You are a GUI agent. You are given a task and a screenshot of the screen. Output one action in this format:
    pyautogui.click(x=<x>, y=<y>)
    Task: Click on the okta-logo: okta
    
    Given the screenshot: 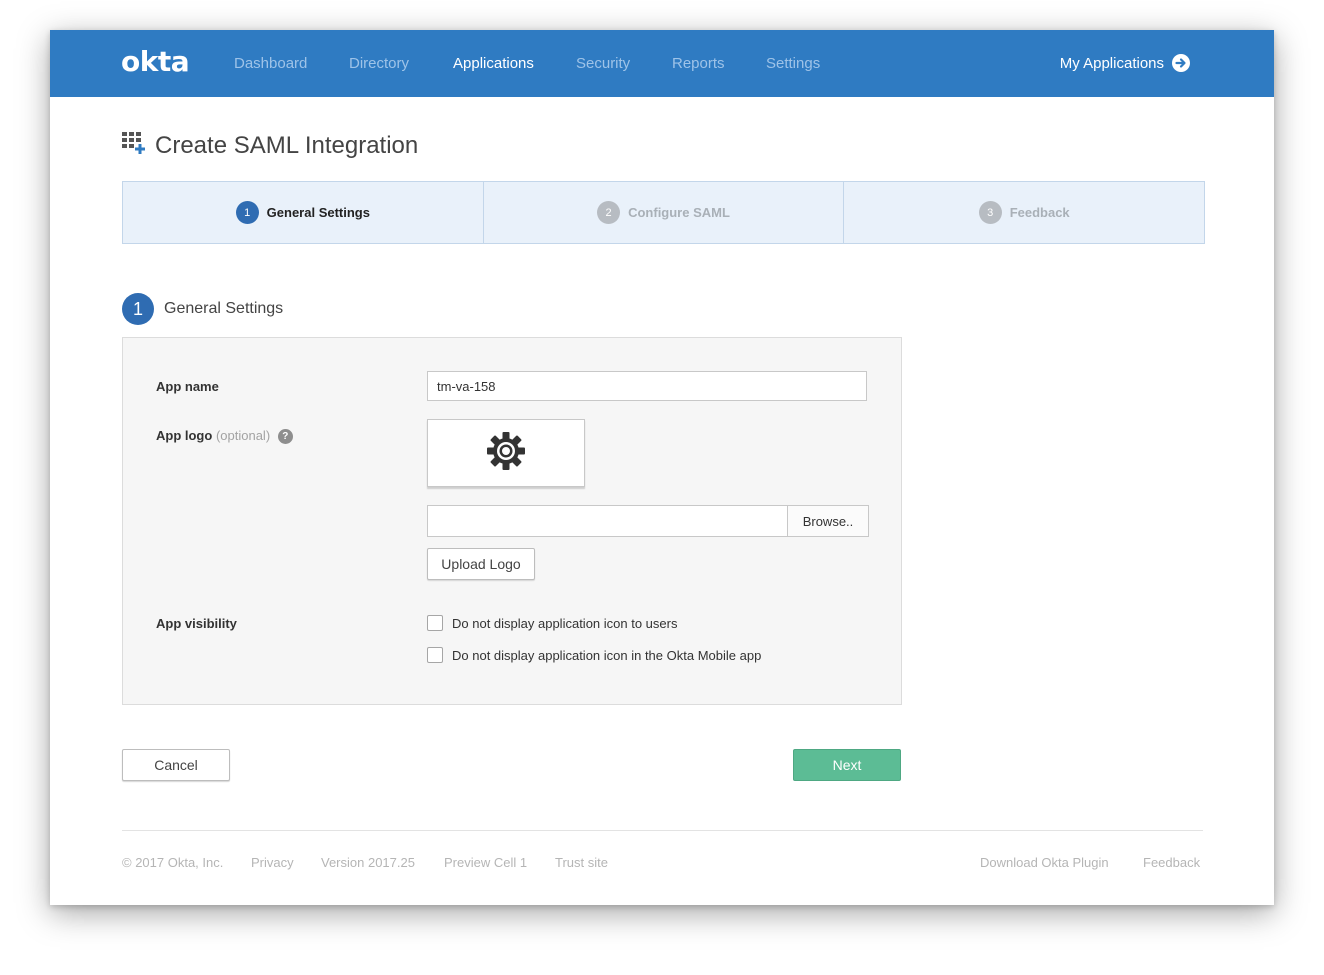 What is the action you would take?
    pyautogui.click(x=155, y=61)
    